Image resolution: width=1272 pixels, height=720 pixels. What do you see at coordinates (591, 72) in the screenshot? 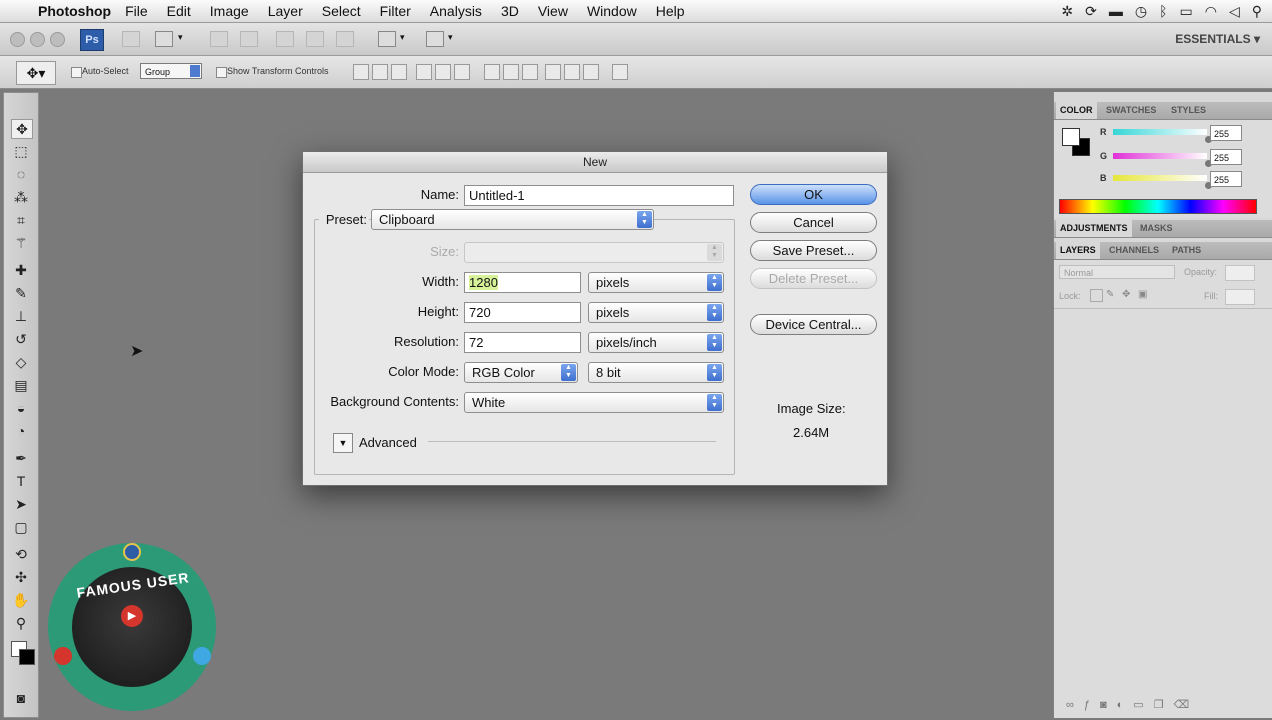
I see `distribute-right-icon` at bounding box center [591, 72].